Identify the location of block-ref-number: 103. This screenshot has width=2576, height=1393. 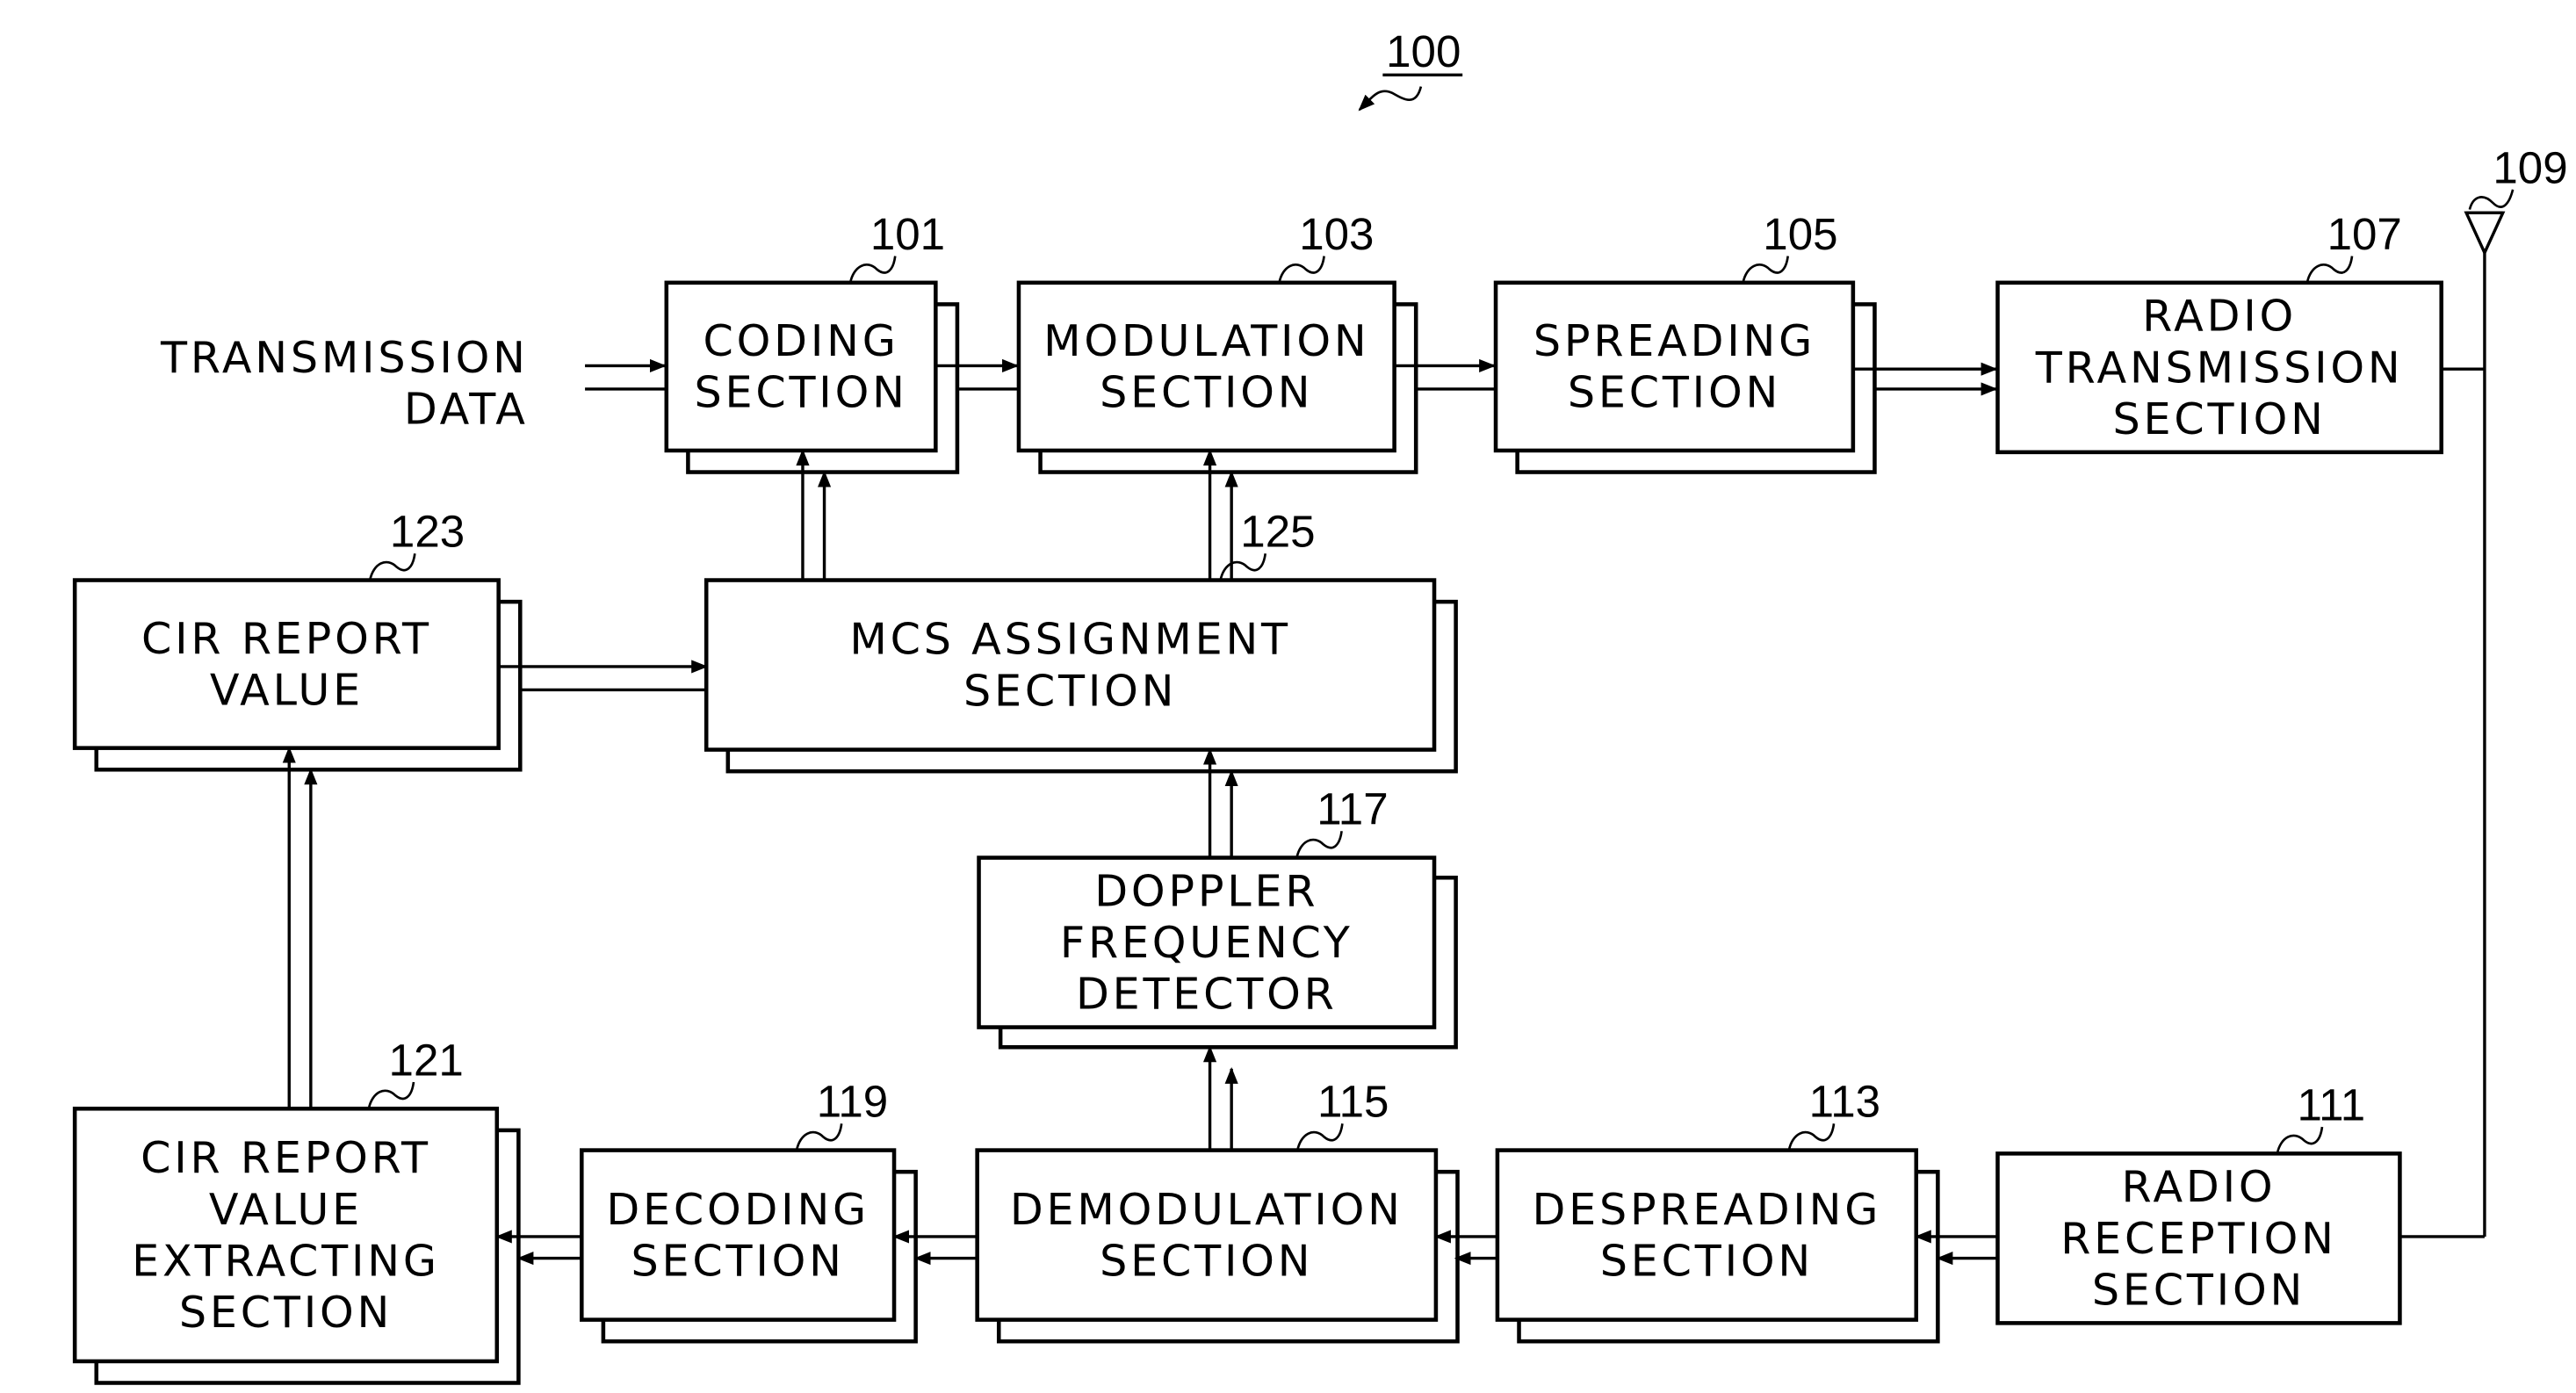
(1336, 234).